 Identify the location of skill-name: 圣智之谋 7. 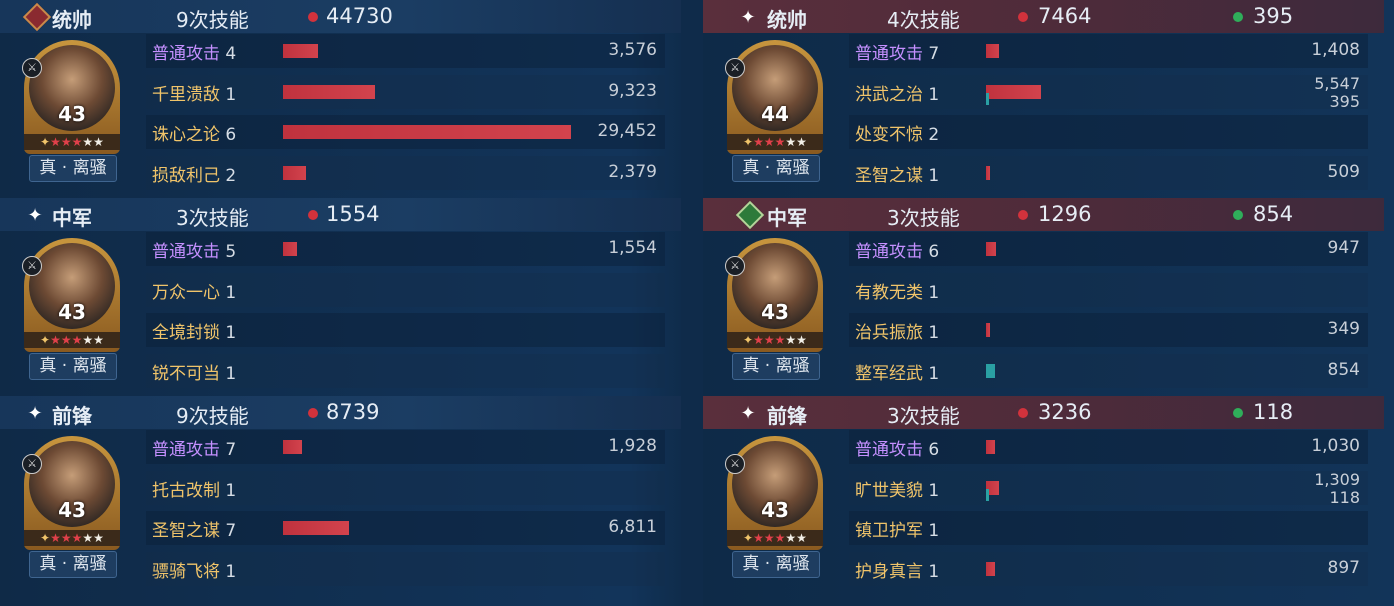
(194, 528).